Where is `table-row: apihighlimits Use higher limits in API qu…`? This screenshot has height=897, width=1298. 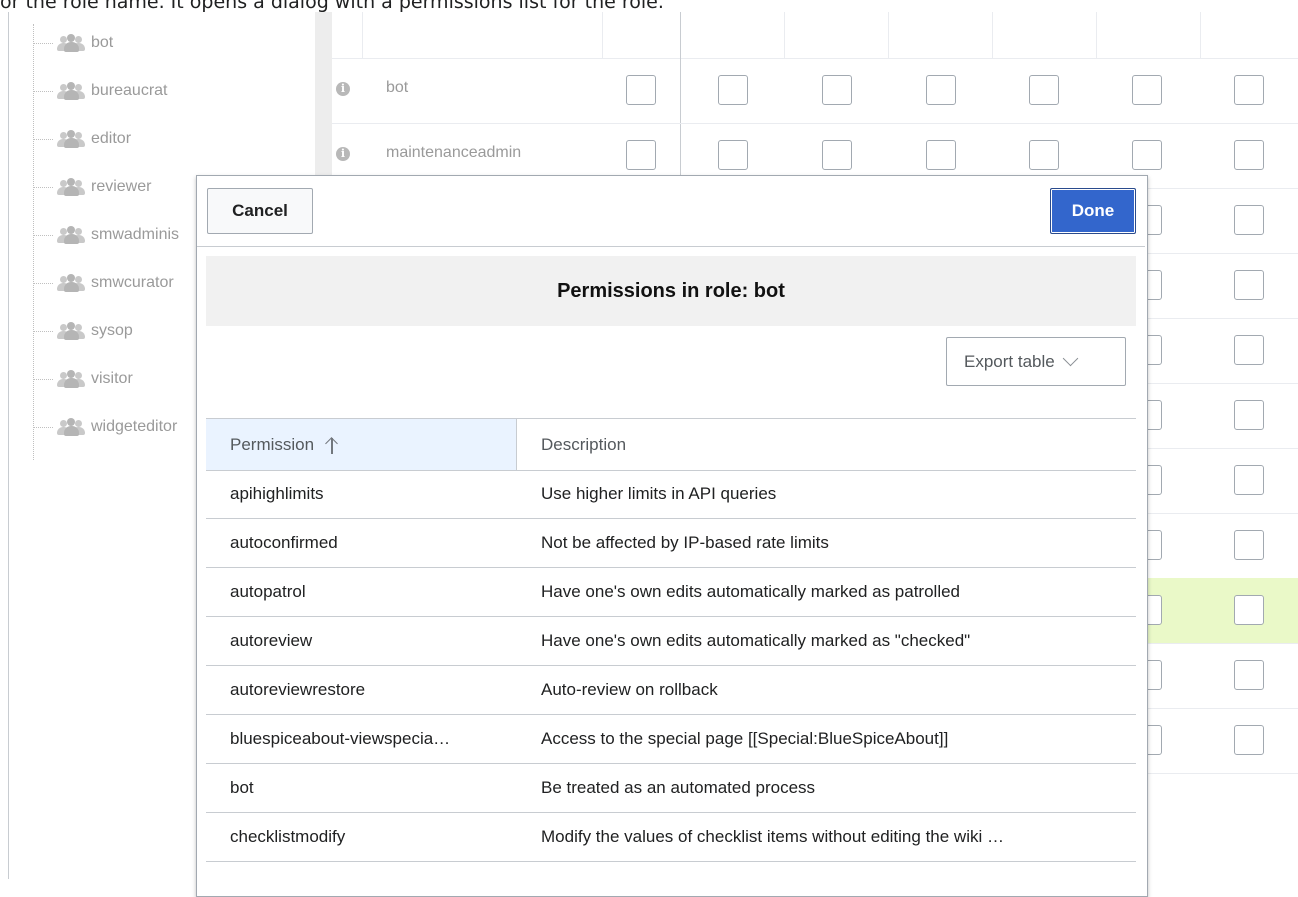
table-row: apihighlimits Use higher limits in API qu… is located at coordinates (671, 494).